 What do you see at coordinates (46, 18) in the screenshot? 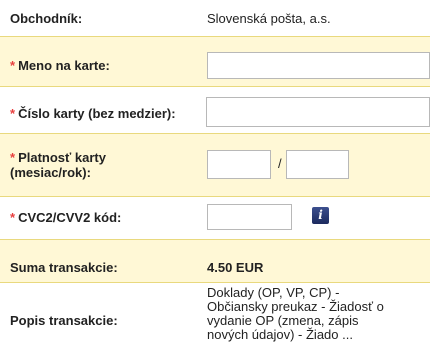
I see `merchant-label: Obchodník:` at bounding box center [46, 18].